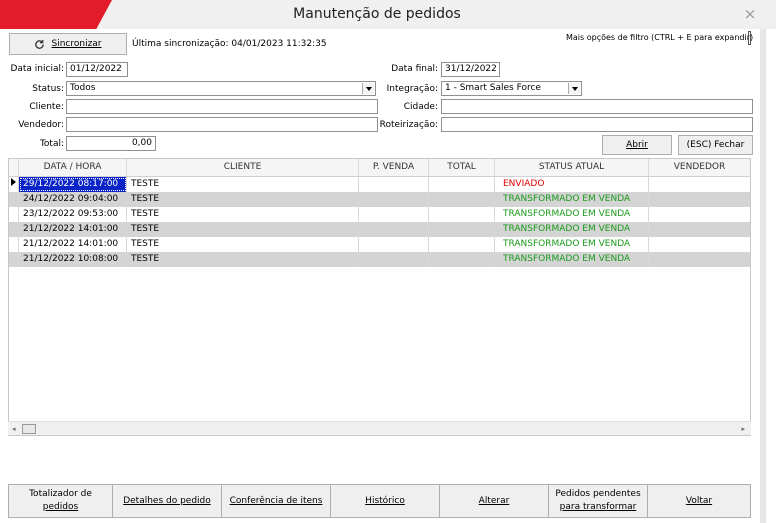 The width and height of the screenshot is (776, 523). I want to click on cell-data: 29/12/2022 08:17:00, so click(73, 184).